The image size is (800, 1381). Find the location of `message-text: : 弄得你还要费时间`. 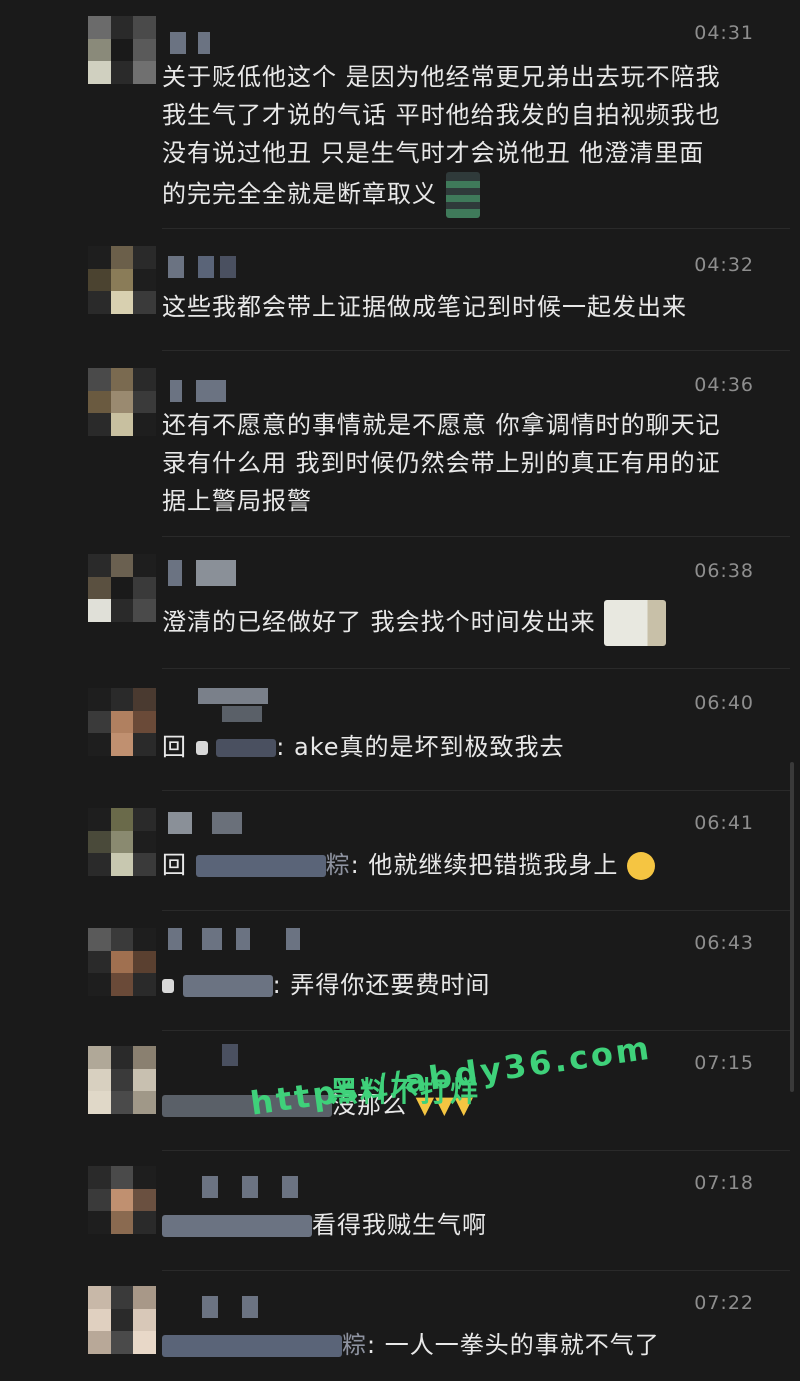

message-text: : 弄得你还要费时间 is located at coordinates (462, 985).